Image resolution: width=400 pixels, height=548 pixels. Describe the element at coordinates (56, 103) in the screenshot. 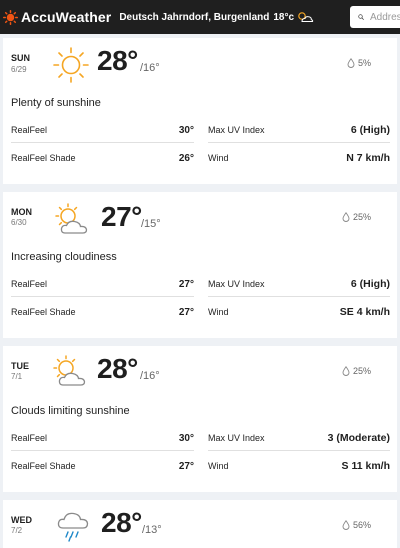

I see `forecast-phrase: Plenty of sunshine` at that location.